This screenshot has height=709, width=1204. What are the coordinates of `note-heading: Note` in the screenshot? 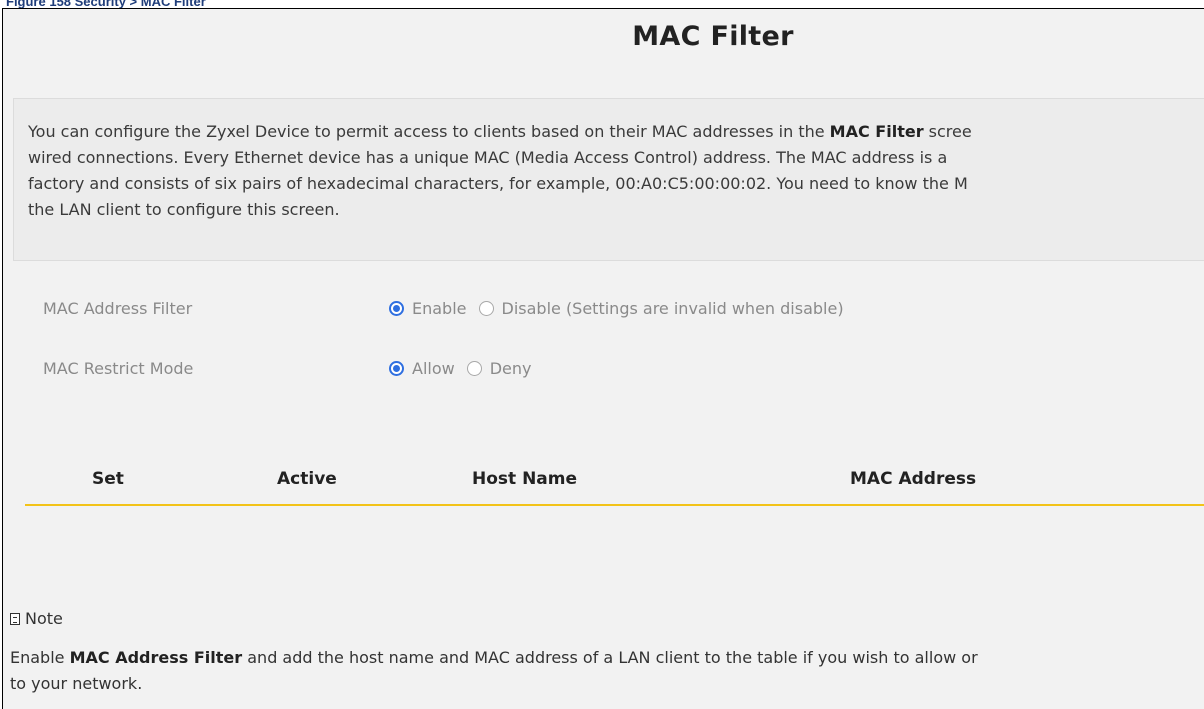 It's located at (36, 618).